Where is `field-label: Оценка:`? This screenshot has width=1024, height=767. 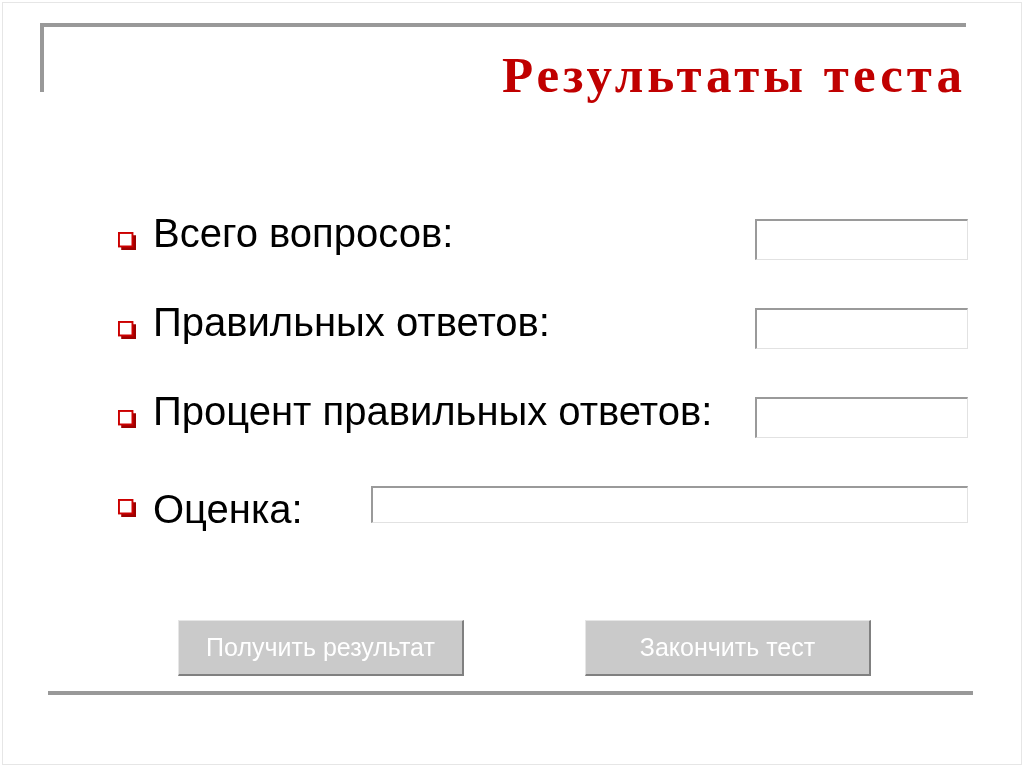
field-label: Оценка: is located at coordinates (228, 509).